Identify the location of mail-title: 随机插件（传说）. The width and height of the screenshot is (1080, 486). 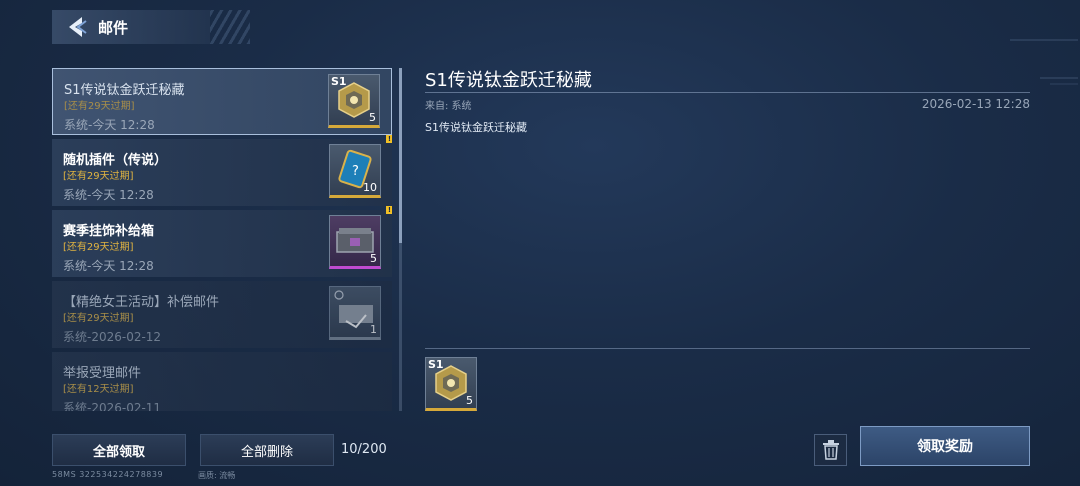
(115, 160).